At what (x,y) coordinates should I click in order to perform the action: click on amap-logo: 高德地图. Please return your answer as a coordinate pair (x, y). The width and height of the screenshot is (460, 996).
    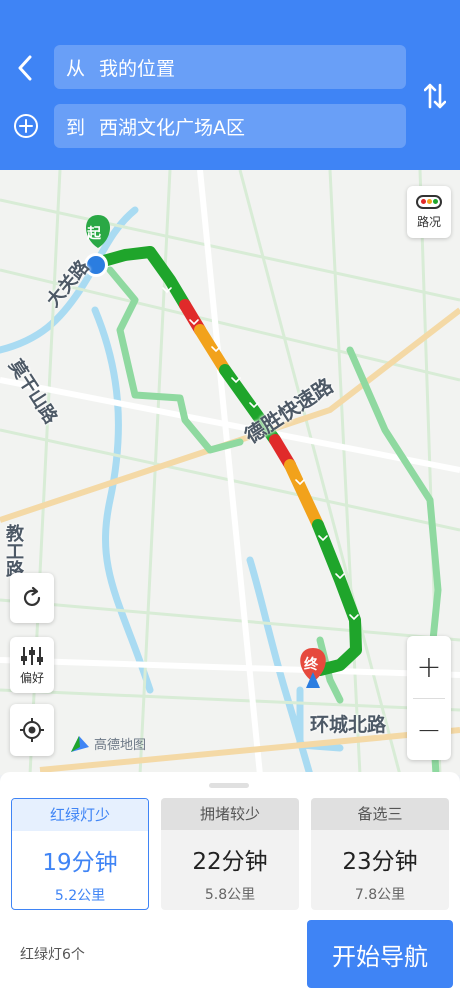
    Looking at the image, I should click on (108, 743).